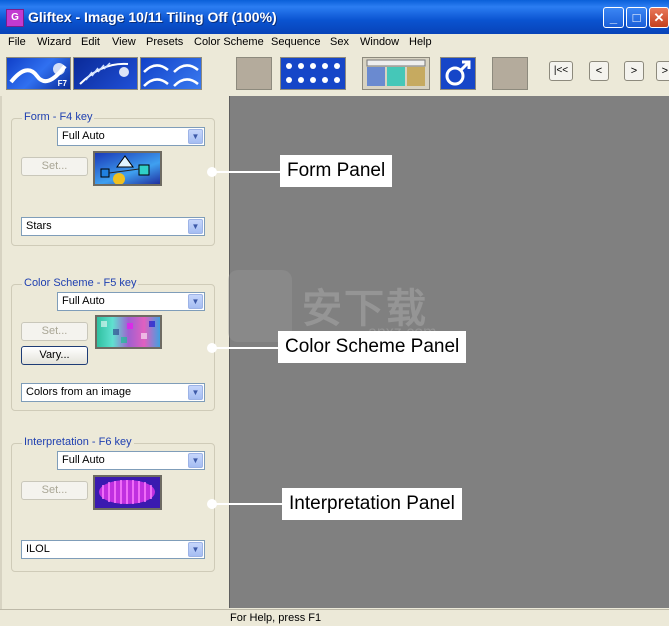 This screenshot has width=669, height=626. I want to click on menu-sex: Sex, so click(339, 42).